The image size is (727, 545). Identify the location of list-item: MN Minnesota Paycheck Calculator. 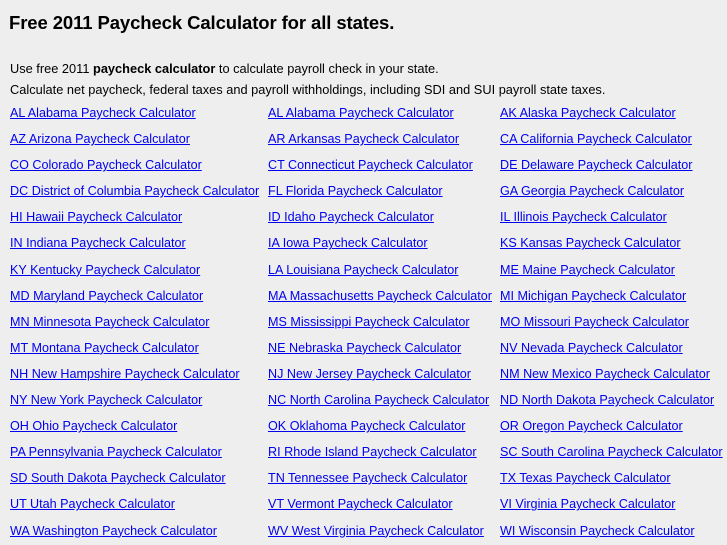
(138, 322).